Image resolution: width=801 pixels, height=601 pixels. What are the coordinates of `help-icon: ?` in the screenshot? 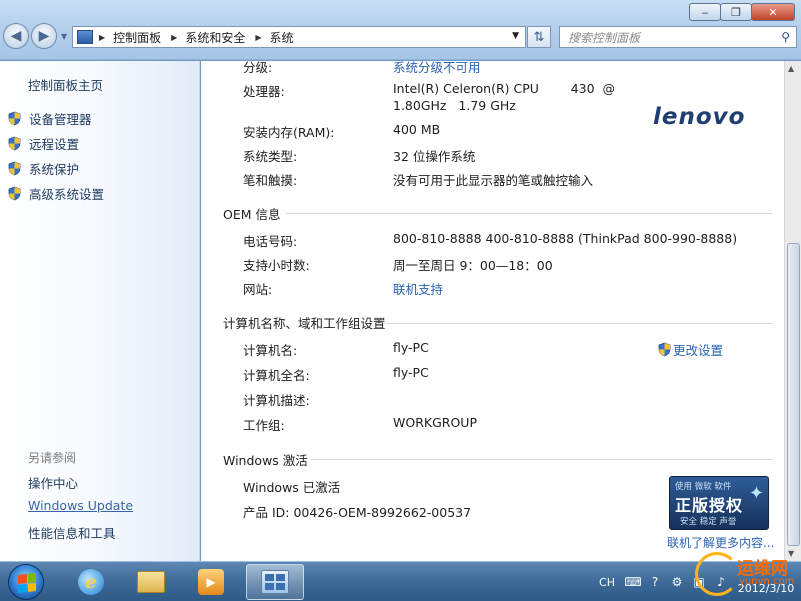 It's located at (655, 582).